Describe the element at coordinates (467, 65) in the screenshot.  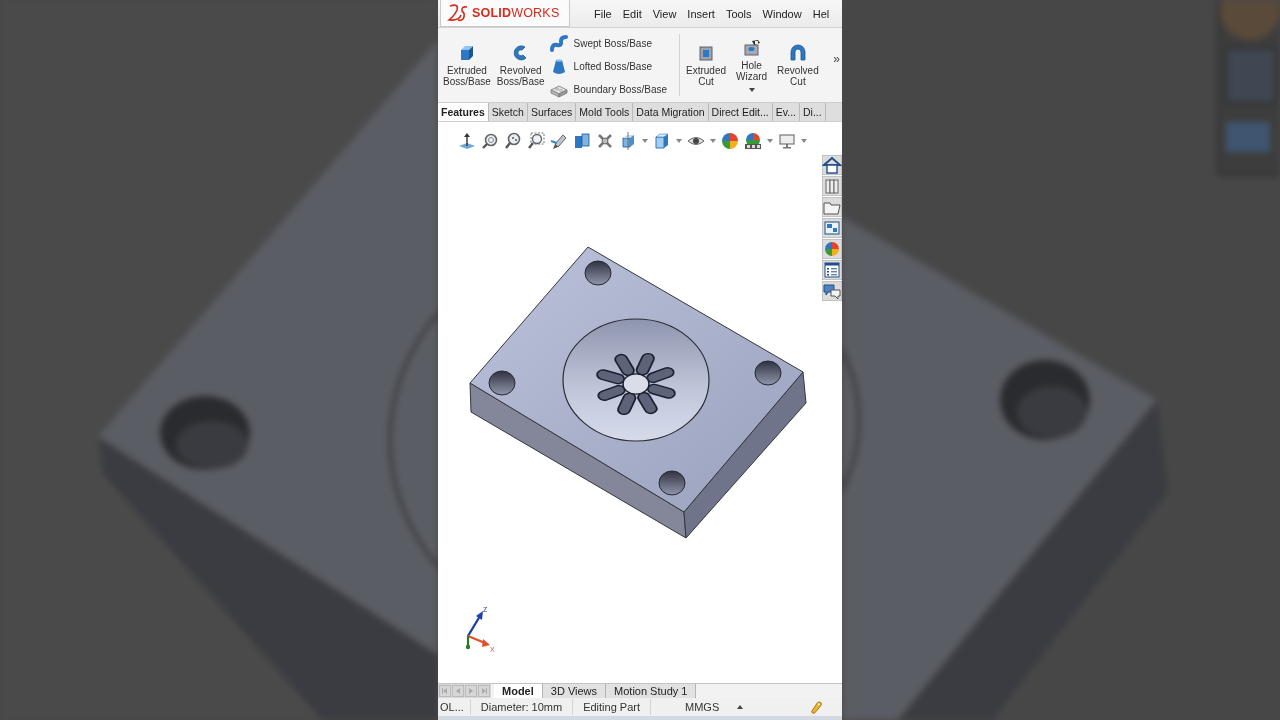
I see `command-button: Extruded Boss/Base` at that location.